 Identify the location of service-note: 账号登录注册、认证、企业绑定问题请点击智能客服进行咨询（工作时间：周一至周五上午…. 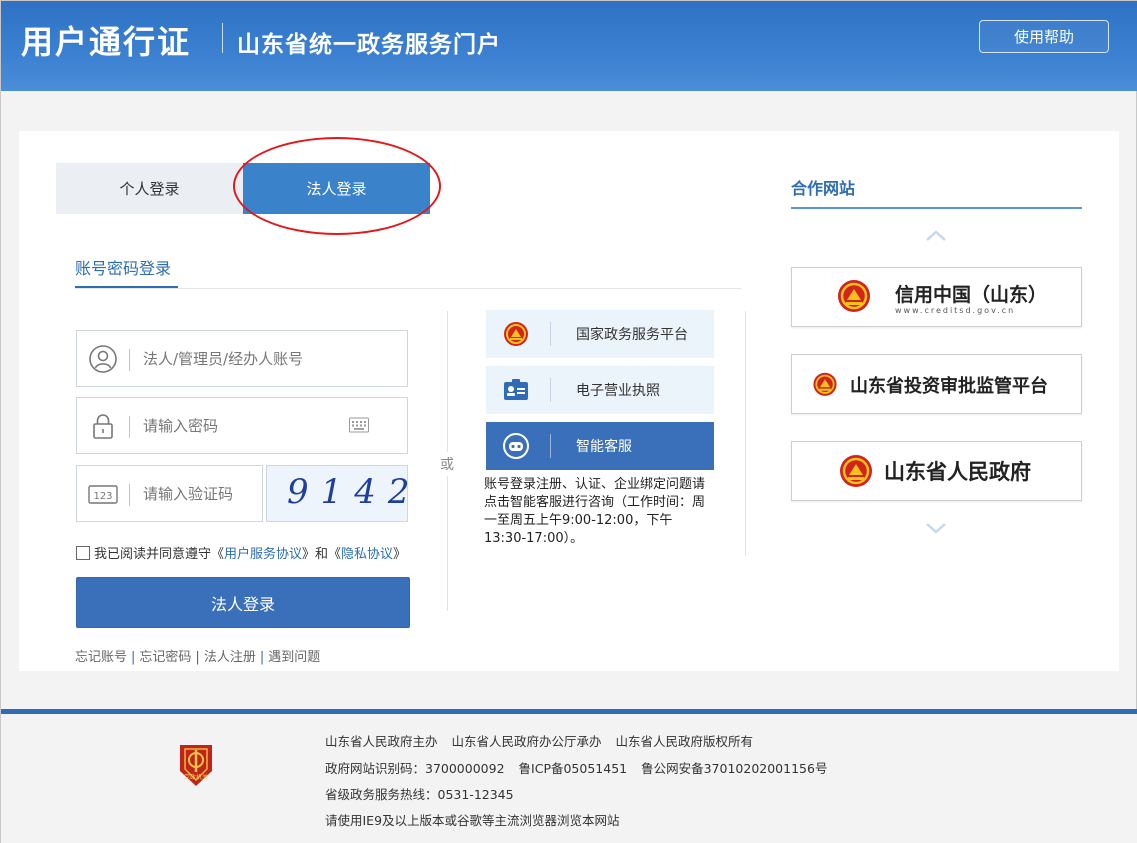
(595, 511).